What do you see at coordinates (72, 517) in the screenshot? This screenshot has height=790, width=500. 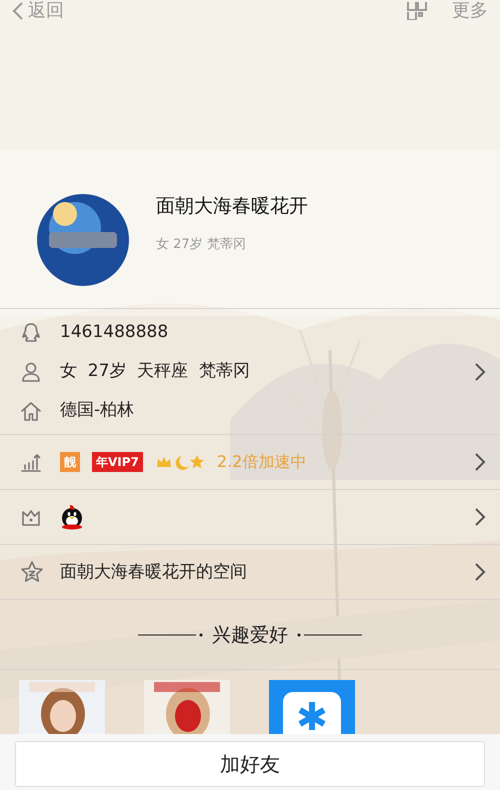 I see `penguin-icon` at bounding box center [72, 517].